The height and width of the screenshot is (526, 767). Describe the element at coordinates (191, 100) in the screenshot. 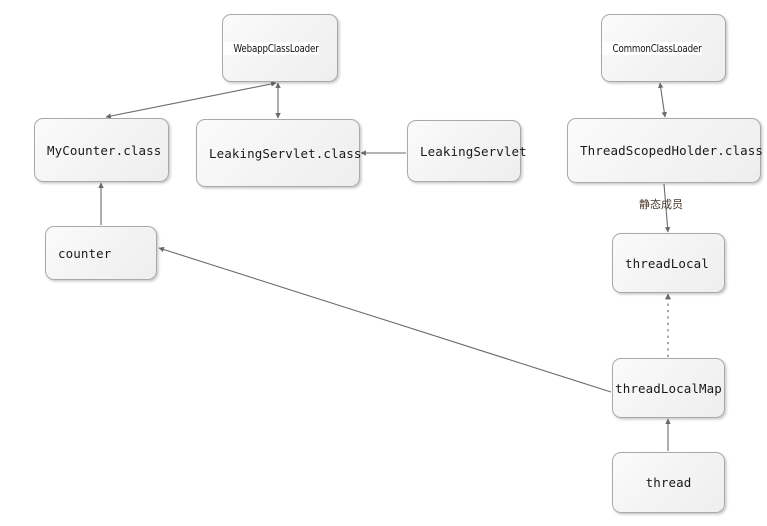

I see `edge-webapp-mycounter` at that location.